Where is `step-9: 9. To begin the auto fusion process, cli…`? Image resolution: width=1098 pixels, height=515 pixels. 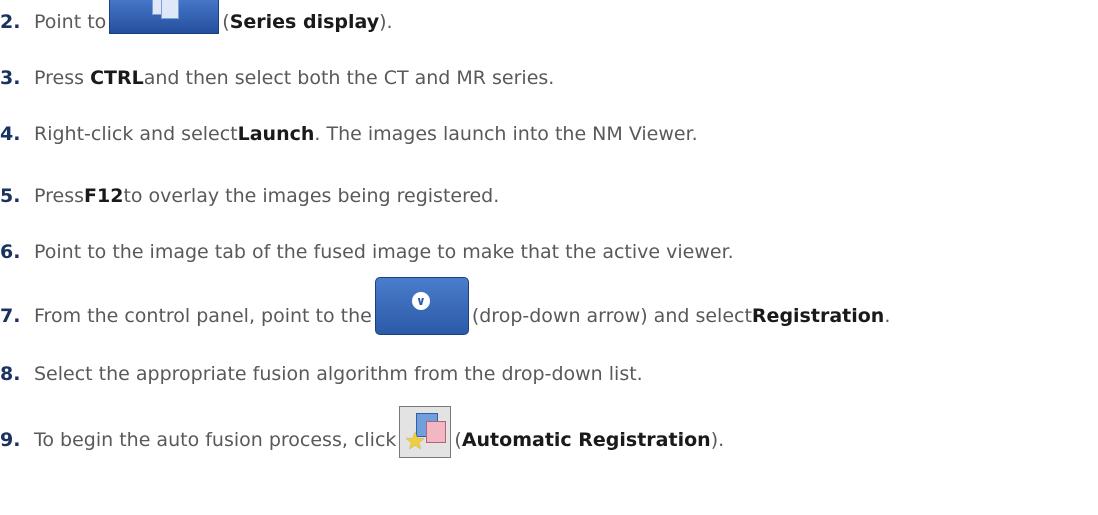
step-9: 9. To begin the auto fusion process, cli… is located at coordinates (362, 432).